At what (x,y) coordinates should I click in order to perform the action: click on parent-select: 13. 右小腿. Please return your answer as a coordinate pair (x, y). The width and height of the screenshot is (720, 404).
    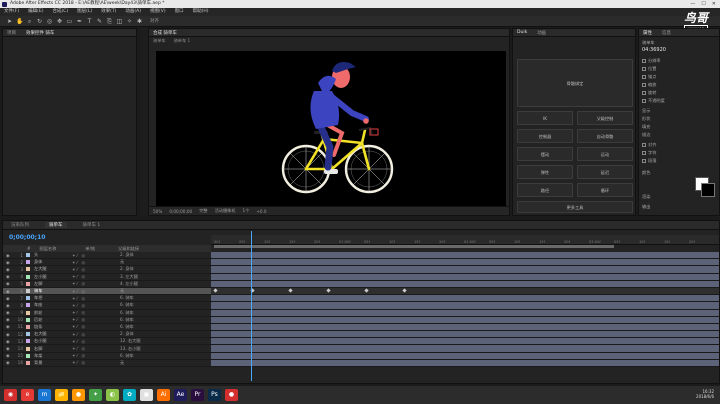
    Looking at the image, I should click on (137, 349).